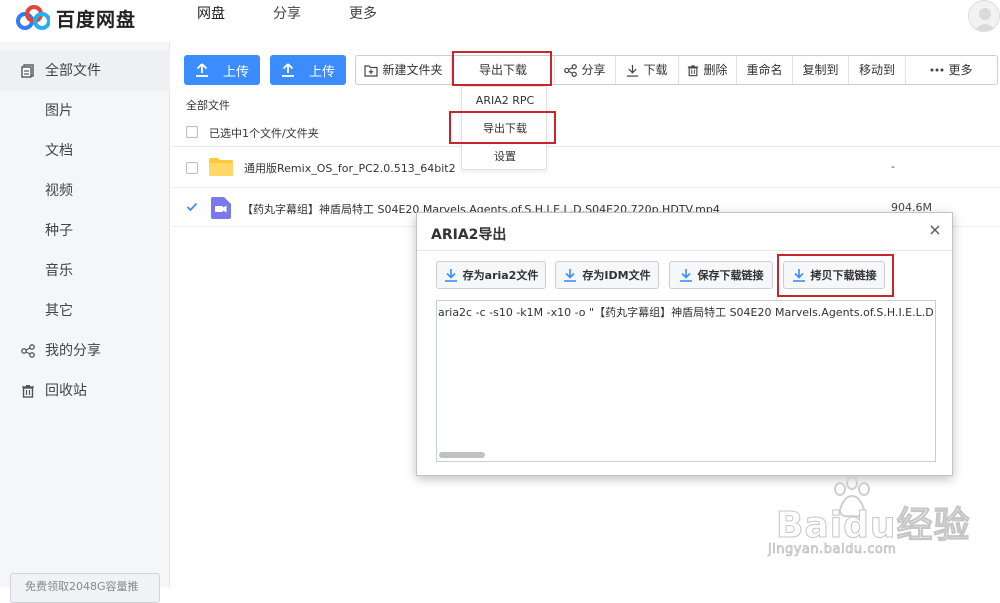 This screenshot has width=1000, height=603. Describe the element at coordinates (211, 15) in the screenshot. I see `nav-netdisk: 网盘` at that location.